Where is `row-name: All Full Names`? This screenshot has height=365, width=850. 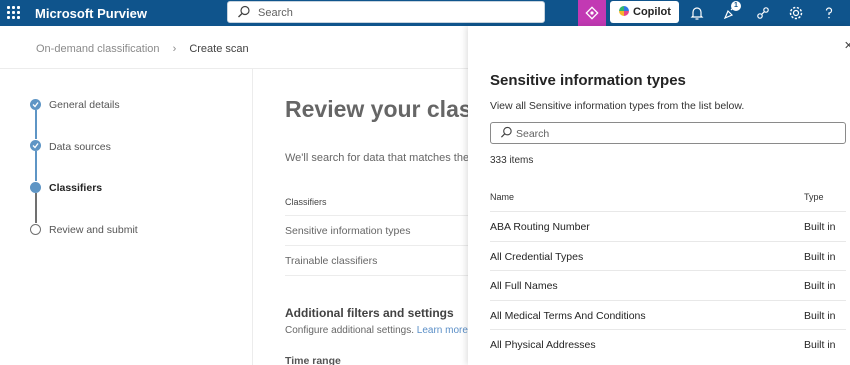 row-name: All Full Names is located at coordinates (524, 286).